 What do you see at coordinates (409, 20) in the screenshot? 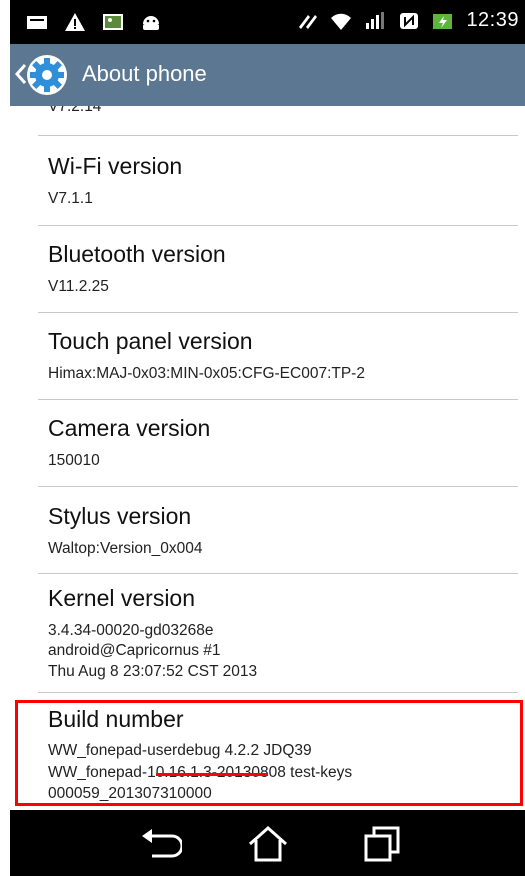
I see `nfc-icon` at bounding box center [409, 20].